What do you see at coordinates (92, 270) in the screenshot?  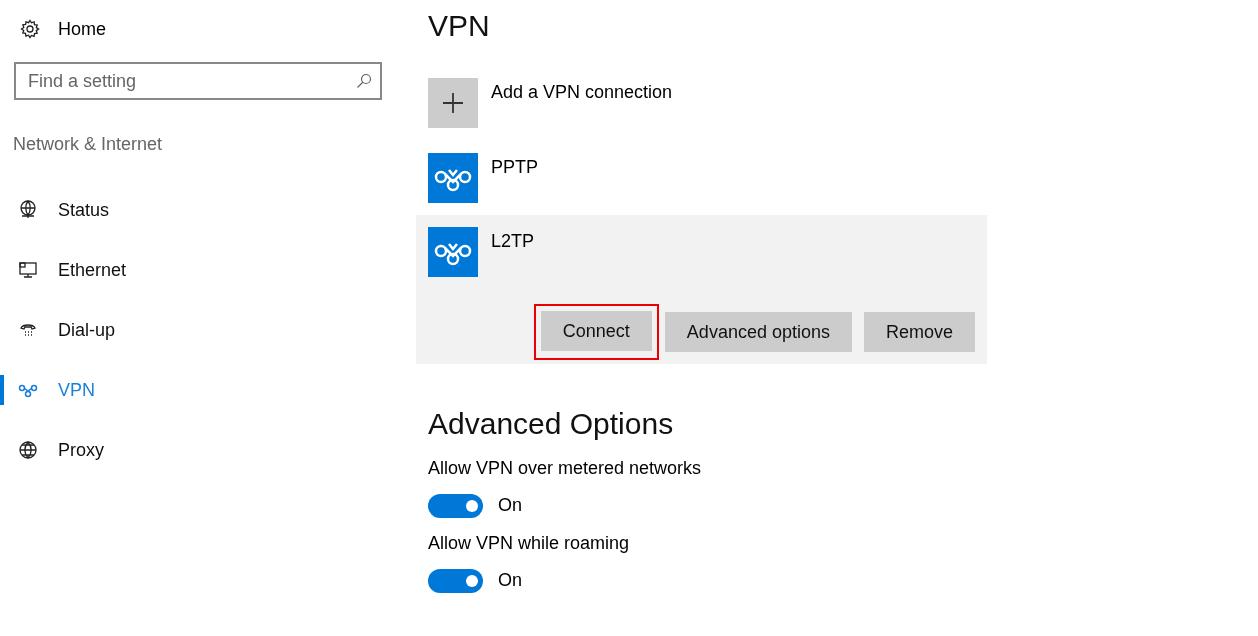 I see `nav-item: Ethernet` at bounding box center [92, 270].